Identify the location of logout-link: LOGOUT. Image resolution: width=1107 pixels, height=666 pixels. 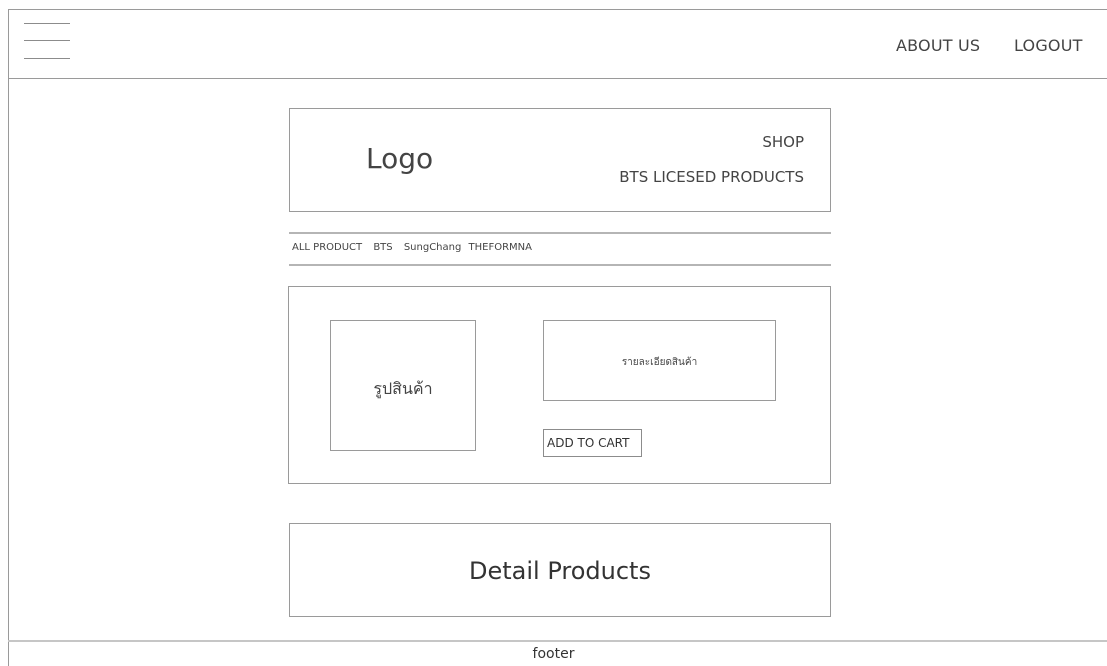
(1048, 45).